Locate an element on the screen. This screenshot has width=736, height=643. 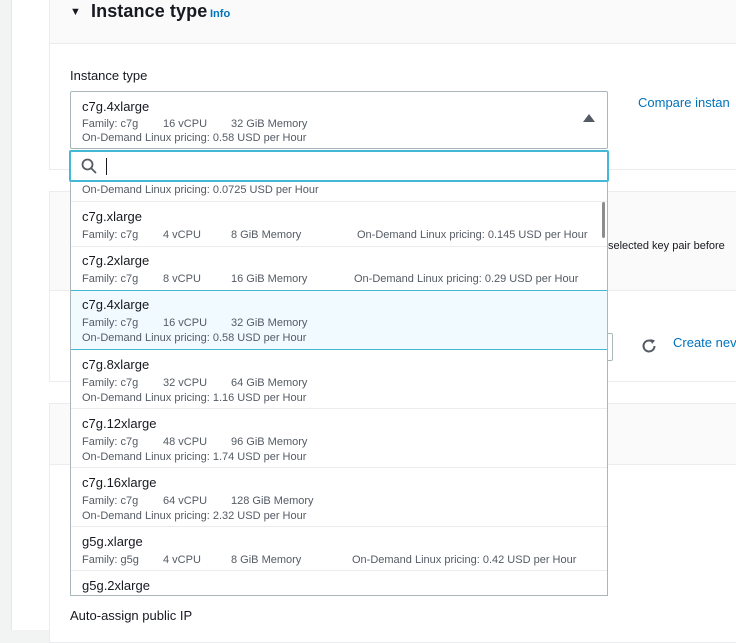
instance-type-label: Instance type is located at coordinates (109, 75).